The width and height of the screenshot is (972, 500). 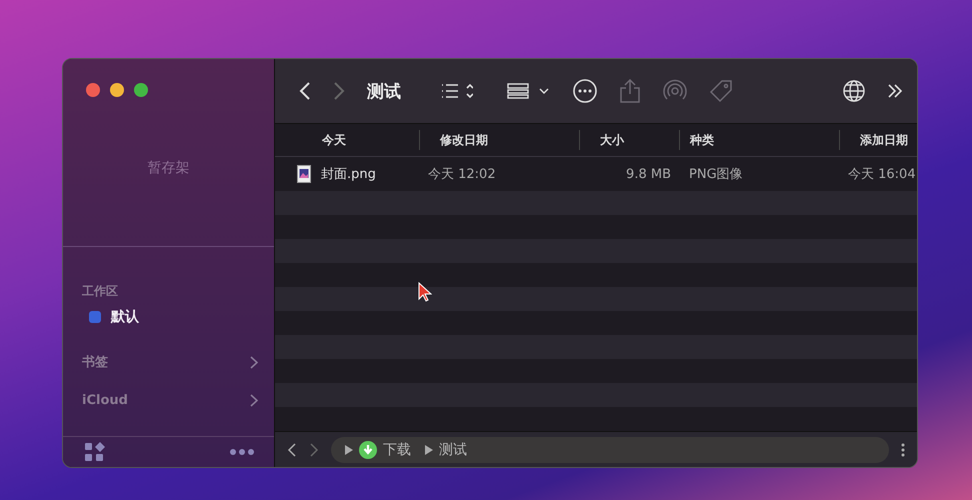 What do you see at coordinates (125, 317) in the screenshot?
I see `workspace-item: 默认` at bounding box center [125, 317].